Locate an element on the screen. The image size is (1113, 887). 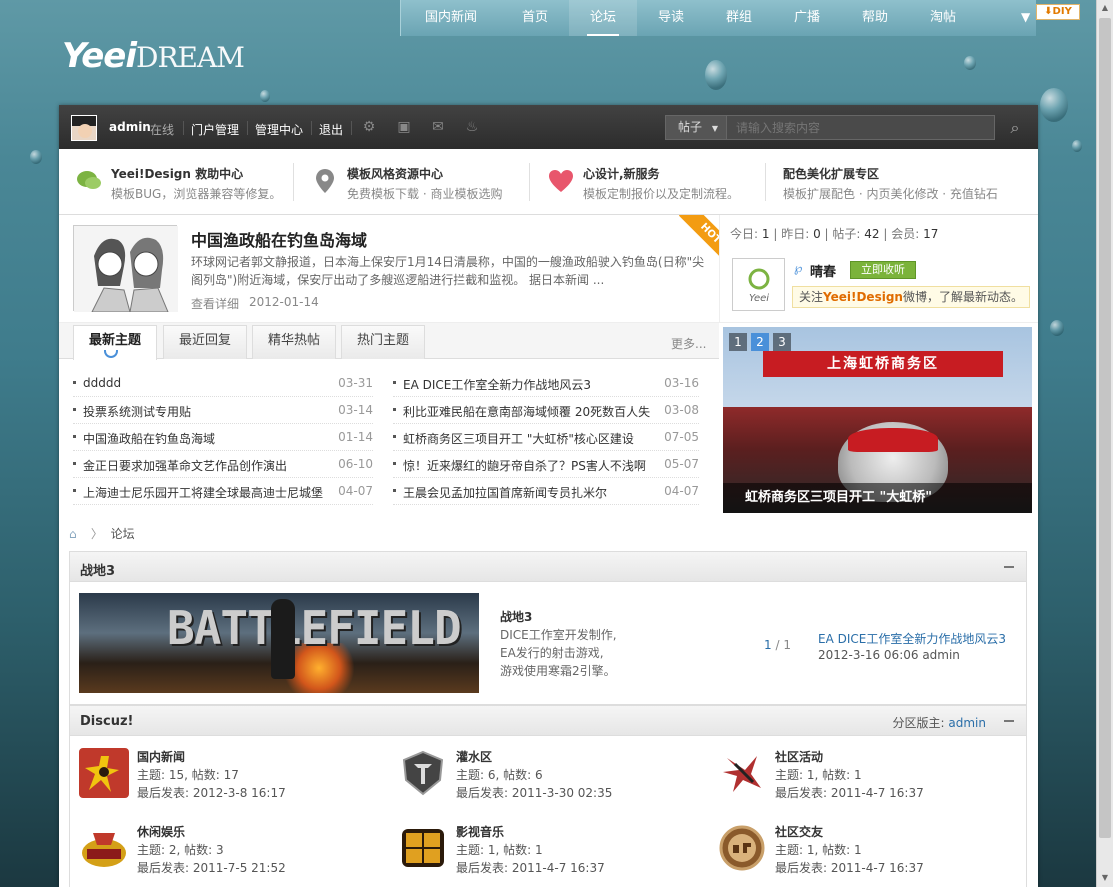
promo-desc: 模板BUG，浏览器兼容等修复。 is located at coordinates (196, 194).